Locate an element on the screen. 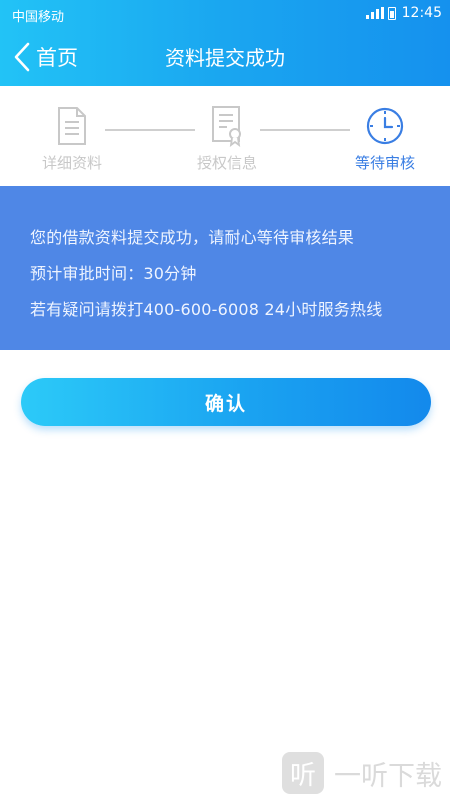 The image size is (450, 800). app-header: 中国移动 12:45 首页 资料提交成功 is located at coordinates (225, 43).